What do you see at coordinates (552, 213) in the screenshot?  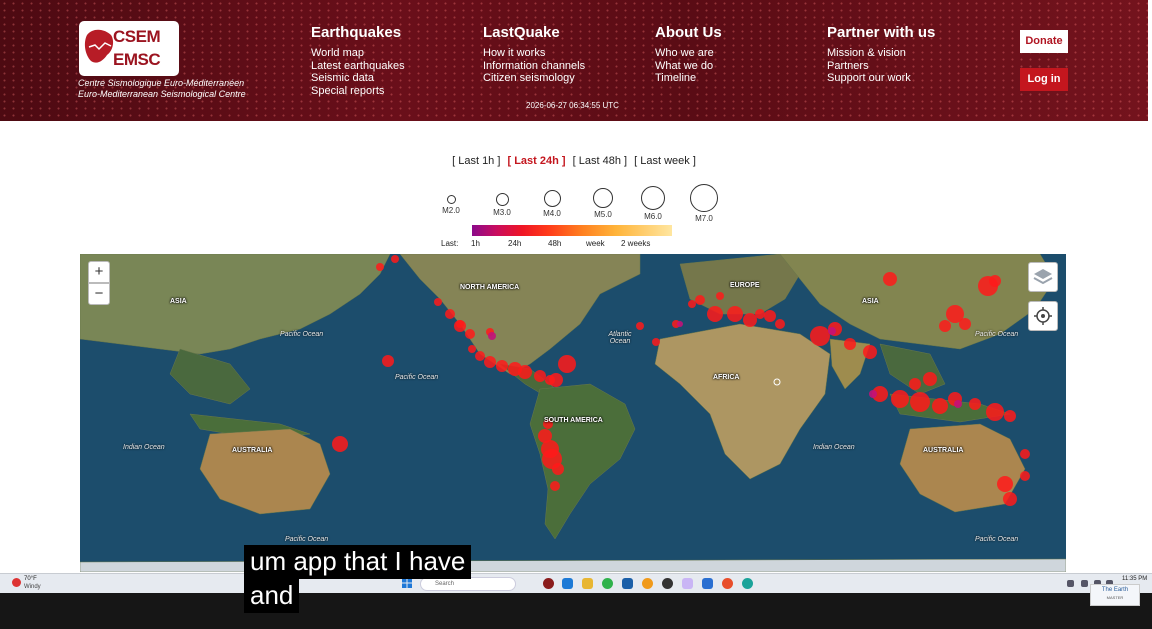 I see `legend-mag-label: M4.0` at bounding box center [552, 213].